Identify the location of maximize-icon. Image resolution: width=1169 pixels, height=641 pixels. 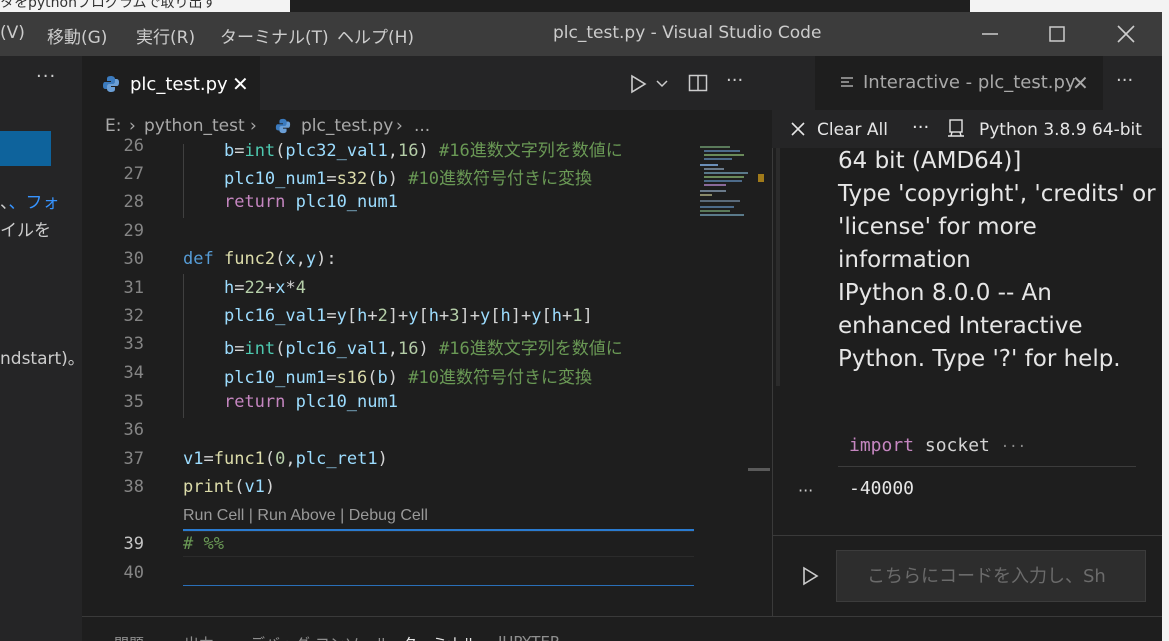
(1057, 34).